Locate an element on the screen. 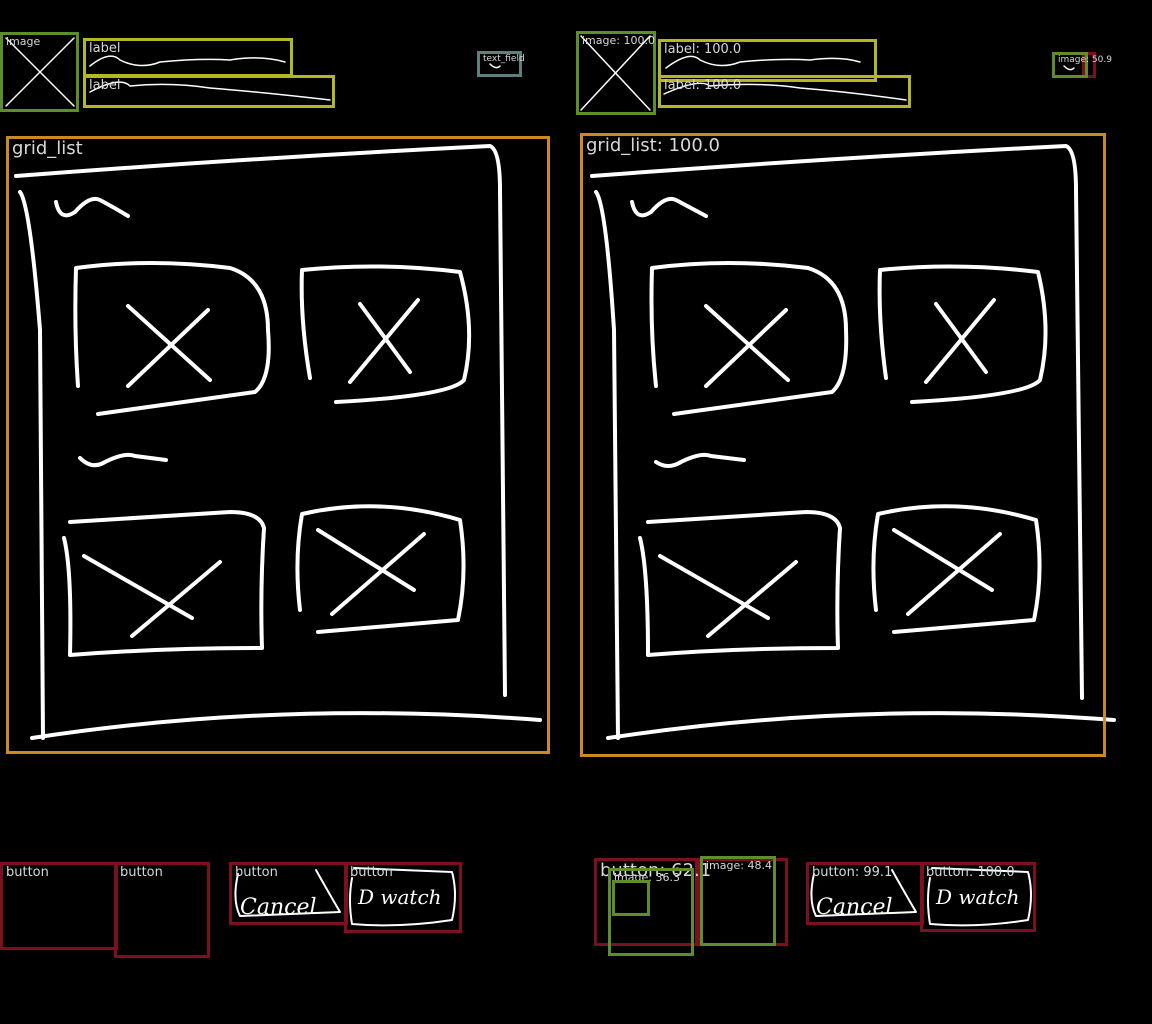 The width and height of the screenshot is (1152, 1024). right-button-3-label: button: 100.0 is located at coordinates (970, 872).